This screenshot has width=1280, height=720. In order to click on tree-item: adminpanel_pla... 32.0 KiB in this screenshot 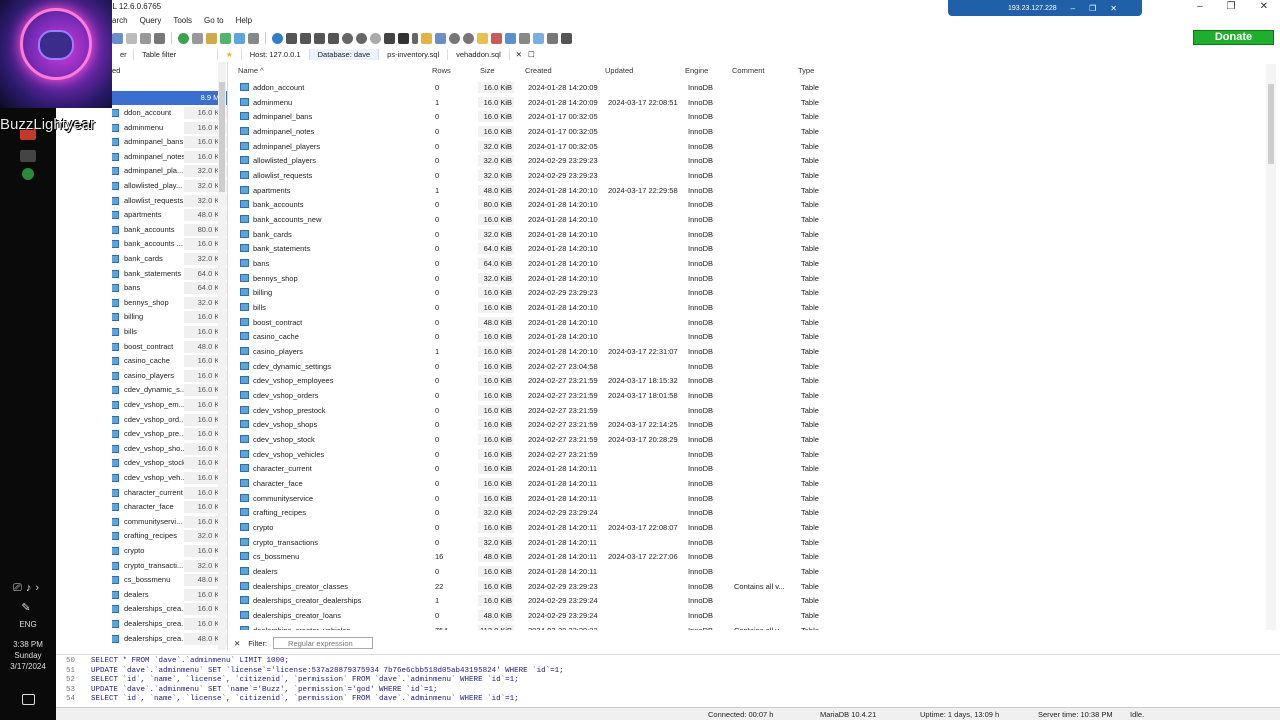, I will do `click(169, 171)`.